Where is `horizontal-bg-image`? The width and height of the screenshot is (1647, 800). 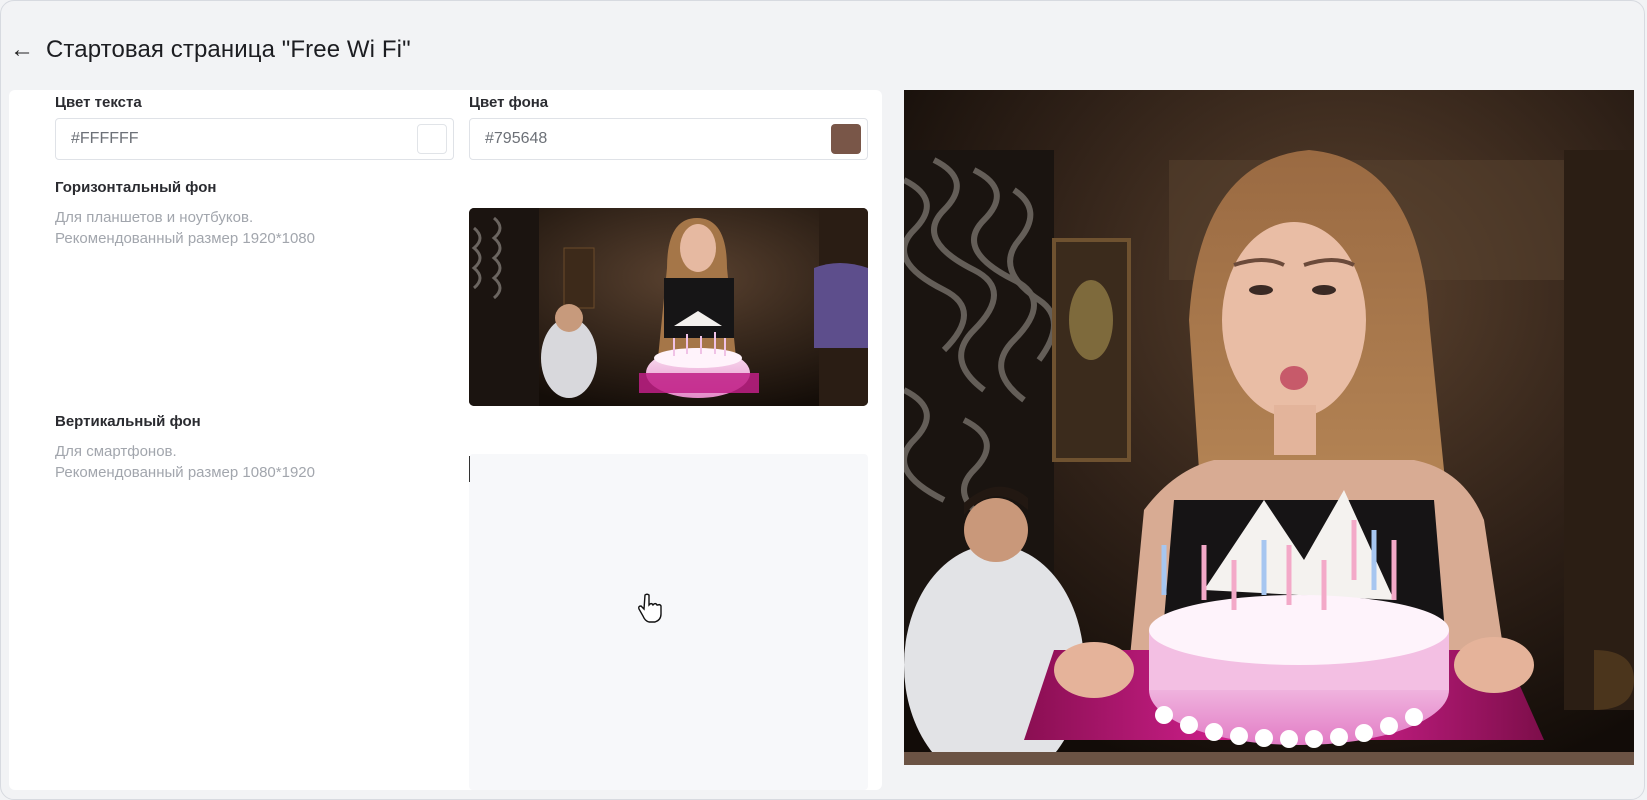 horizontal-bg-image is located at coordinates (668, 307).